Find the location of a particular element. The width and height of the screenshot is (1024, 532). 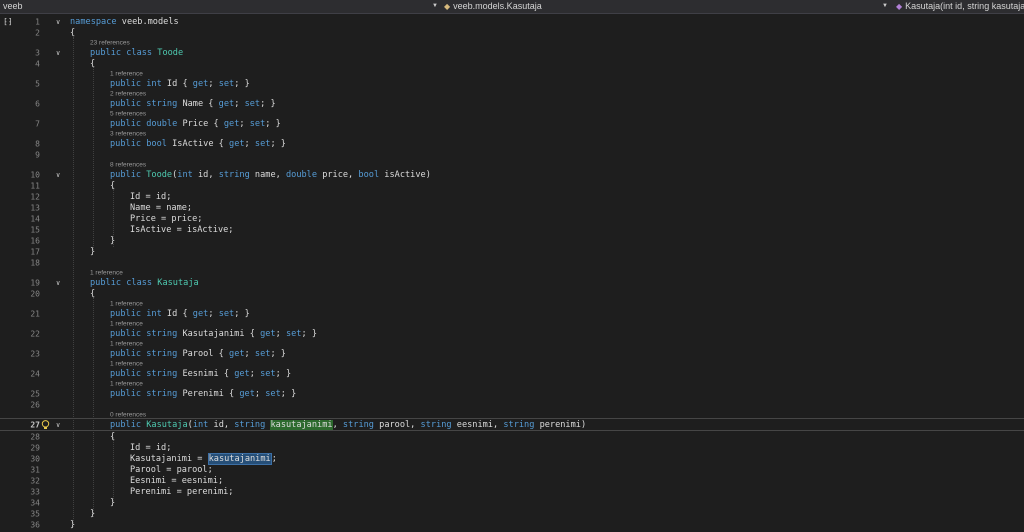

code-line: 23 public string Parool { get; set; } is located at coordinates (512, 353).